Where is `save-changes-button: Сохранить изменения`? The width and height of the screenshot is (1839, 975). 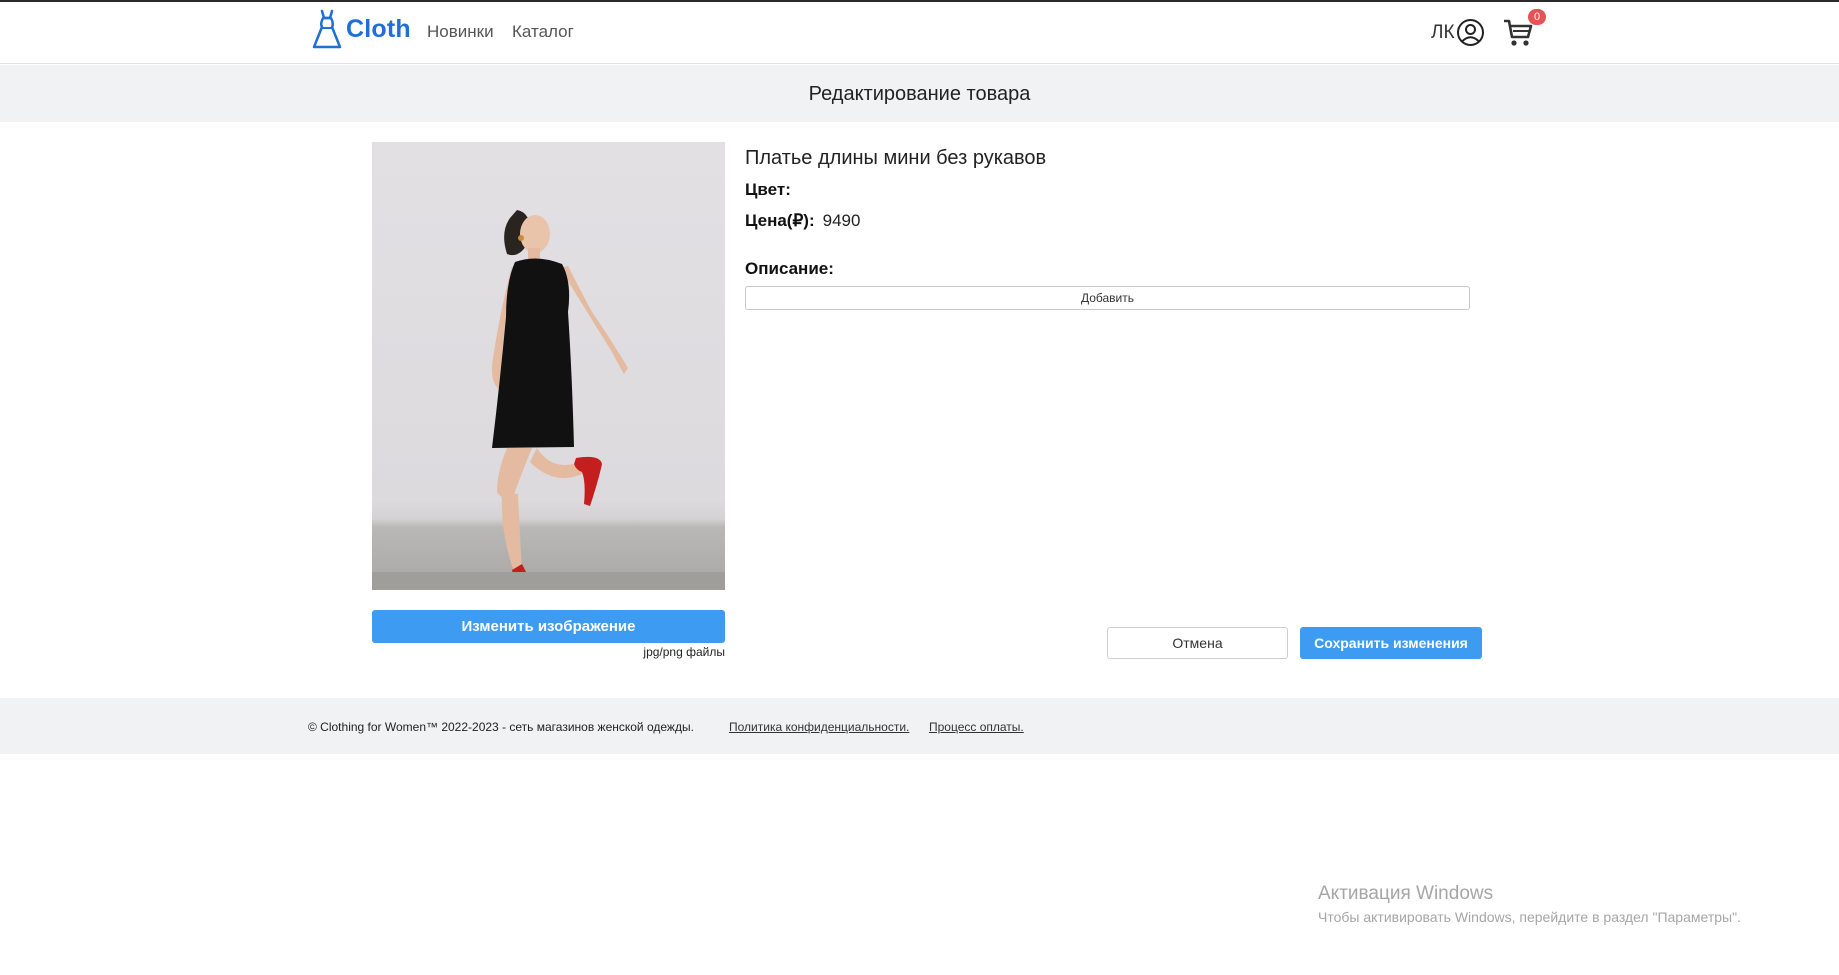
save-changes-button: Сохранить изменения is located at coordinates (1391, 643).